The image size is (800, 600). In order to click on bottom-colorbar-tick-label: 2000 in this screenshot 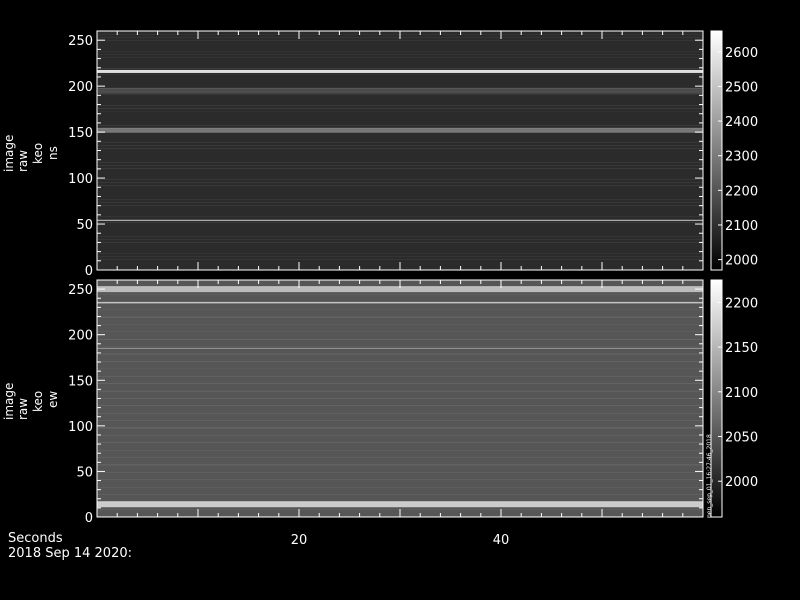, I will do `click(741, 482)`.